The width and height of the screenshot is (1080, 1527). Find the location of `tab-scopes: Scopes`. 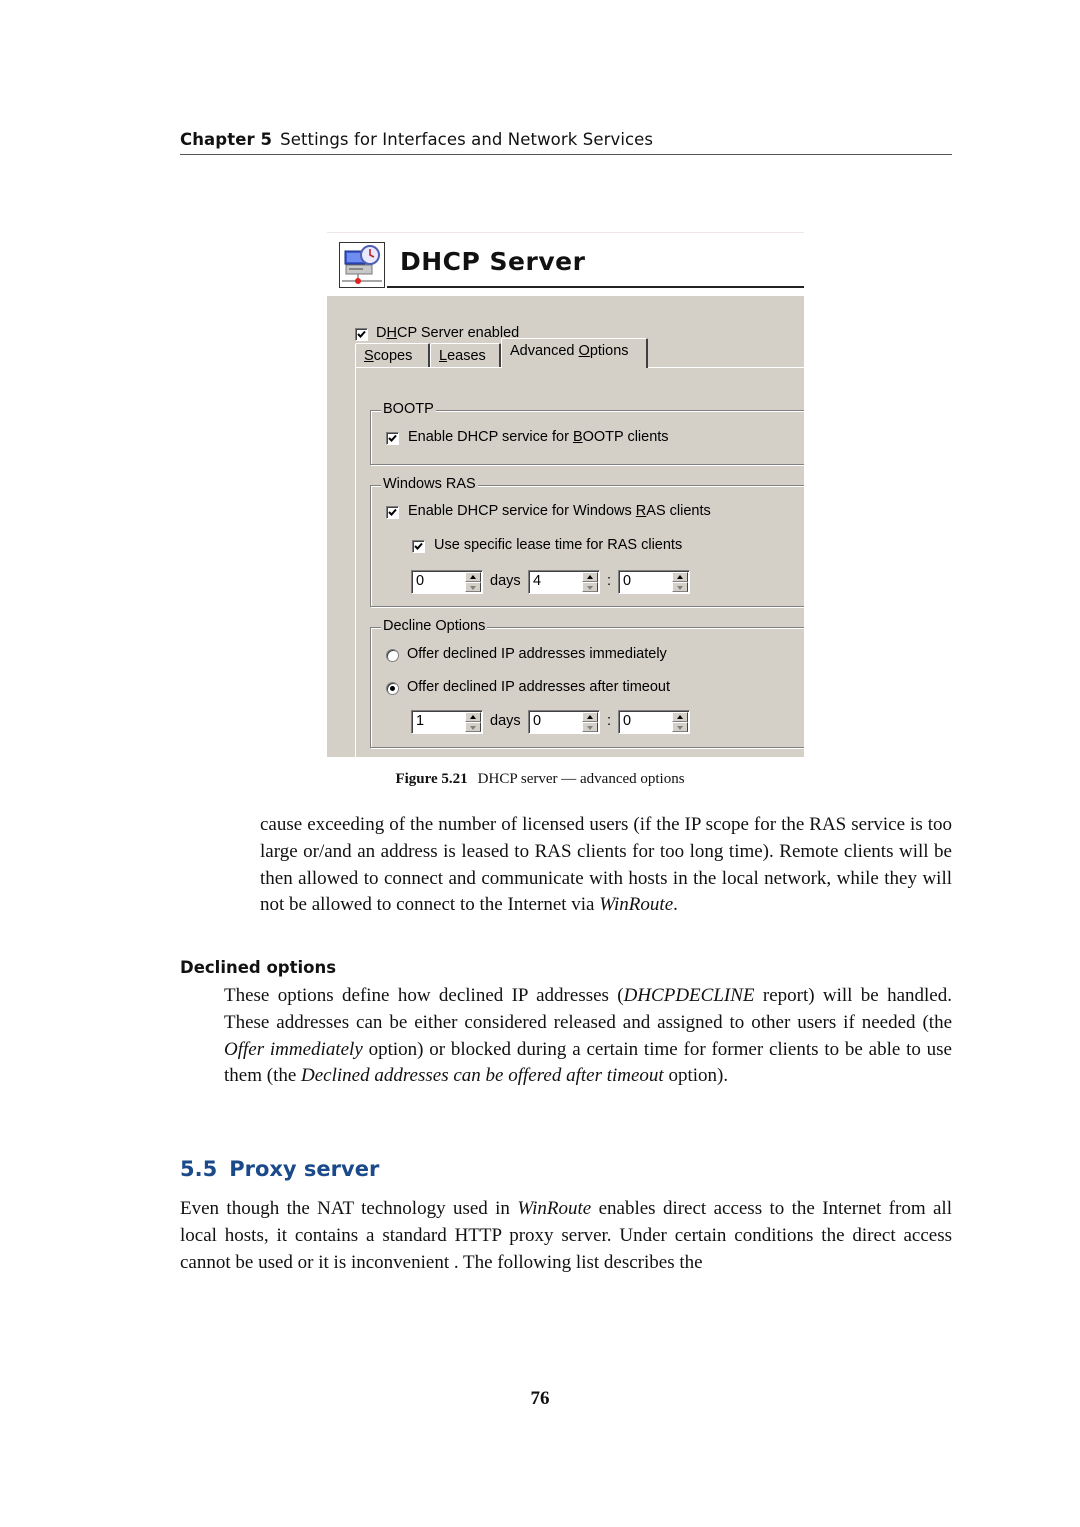

tab-scopes: Scopes is located at coordinates (392, 355).